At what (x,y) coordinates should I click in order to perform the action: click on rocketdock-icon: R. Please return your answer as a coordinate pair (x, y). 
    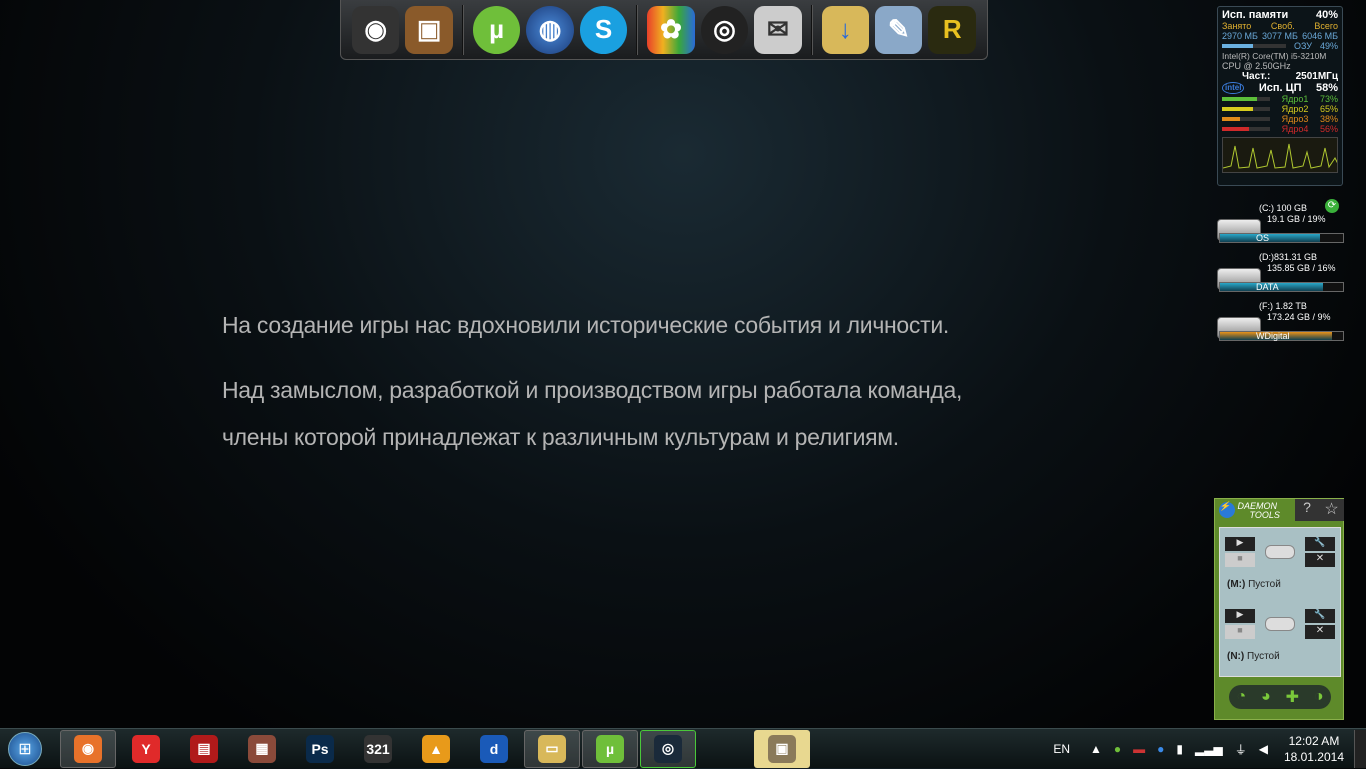
    Looking at the image, I should click on (952, 29).